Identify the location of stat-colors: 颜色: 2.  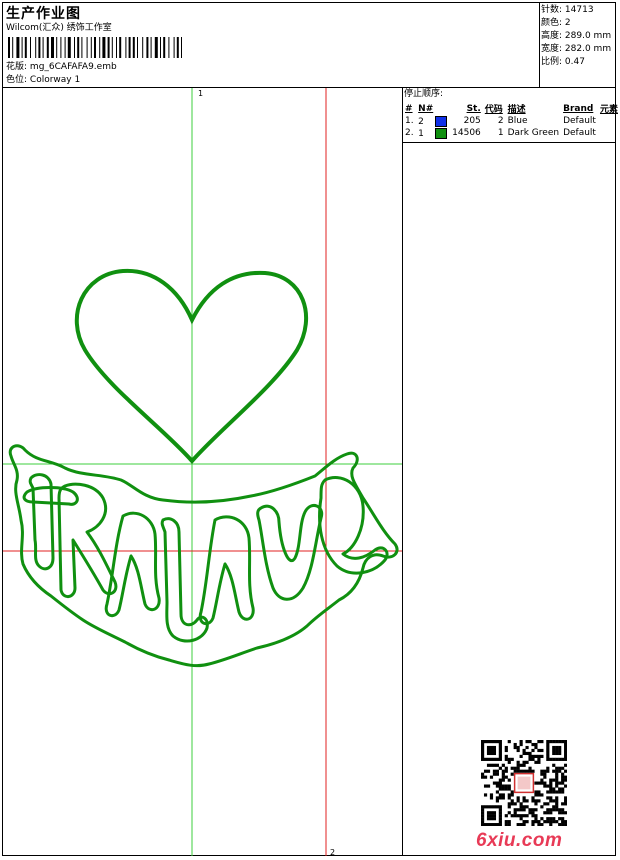
(556, 23).